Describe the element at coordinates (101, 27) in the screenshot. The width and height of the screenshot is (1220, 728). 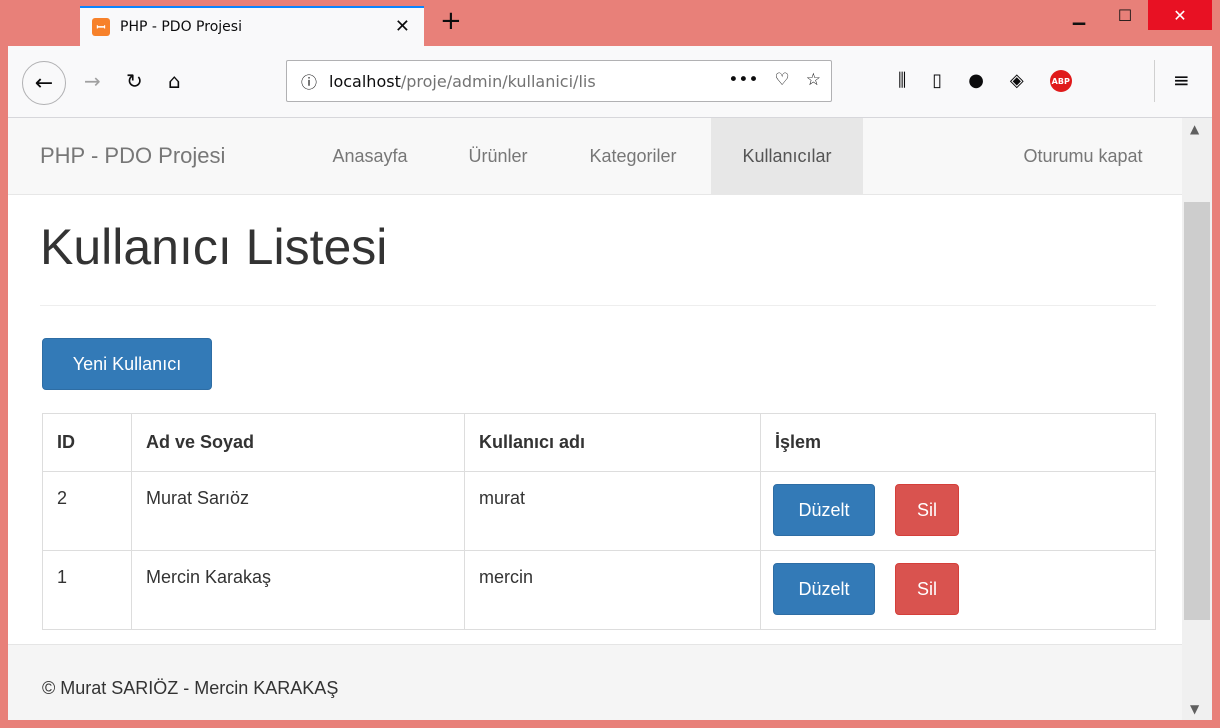
I see `xampp-icon: ꟷ` at that location.